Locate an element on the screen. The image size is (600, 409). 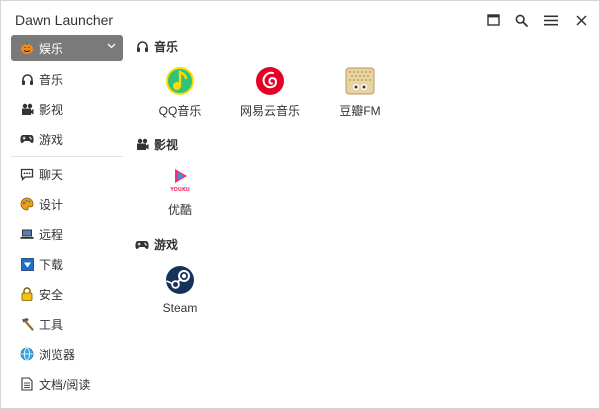
sidebar-item-label: 工具 is located at coordinates (51, 324).